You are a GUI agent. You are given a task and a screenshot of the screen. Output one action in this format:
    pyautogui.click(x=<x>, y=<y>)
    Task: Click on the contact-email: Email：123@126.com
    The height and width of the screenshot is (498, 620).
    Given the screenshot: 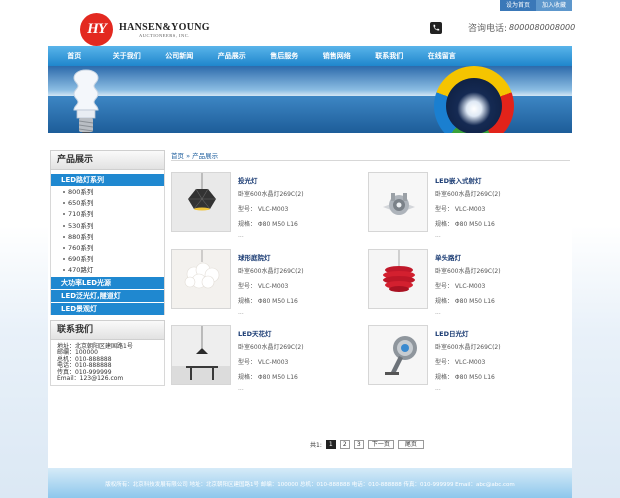 What is the action you would take?
    pyautogui.click(x=90, y=378)
    